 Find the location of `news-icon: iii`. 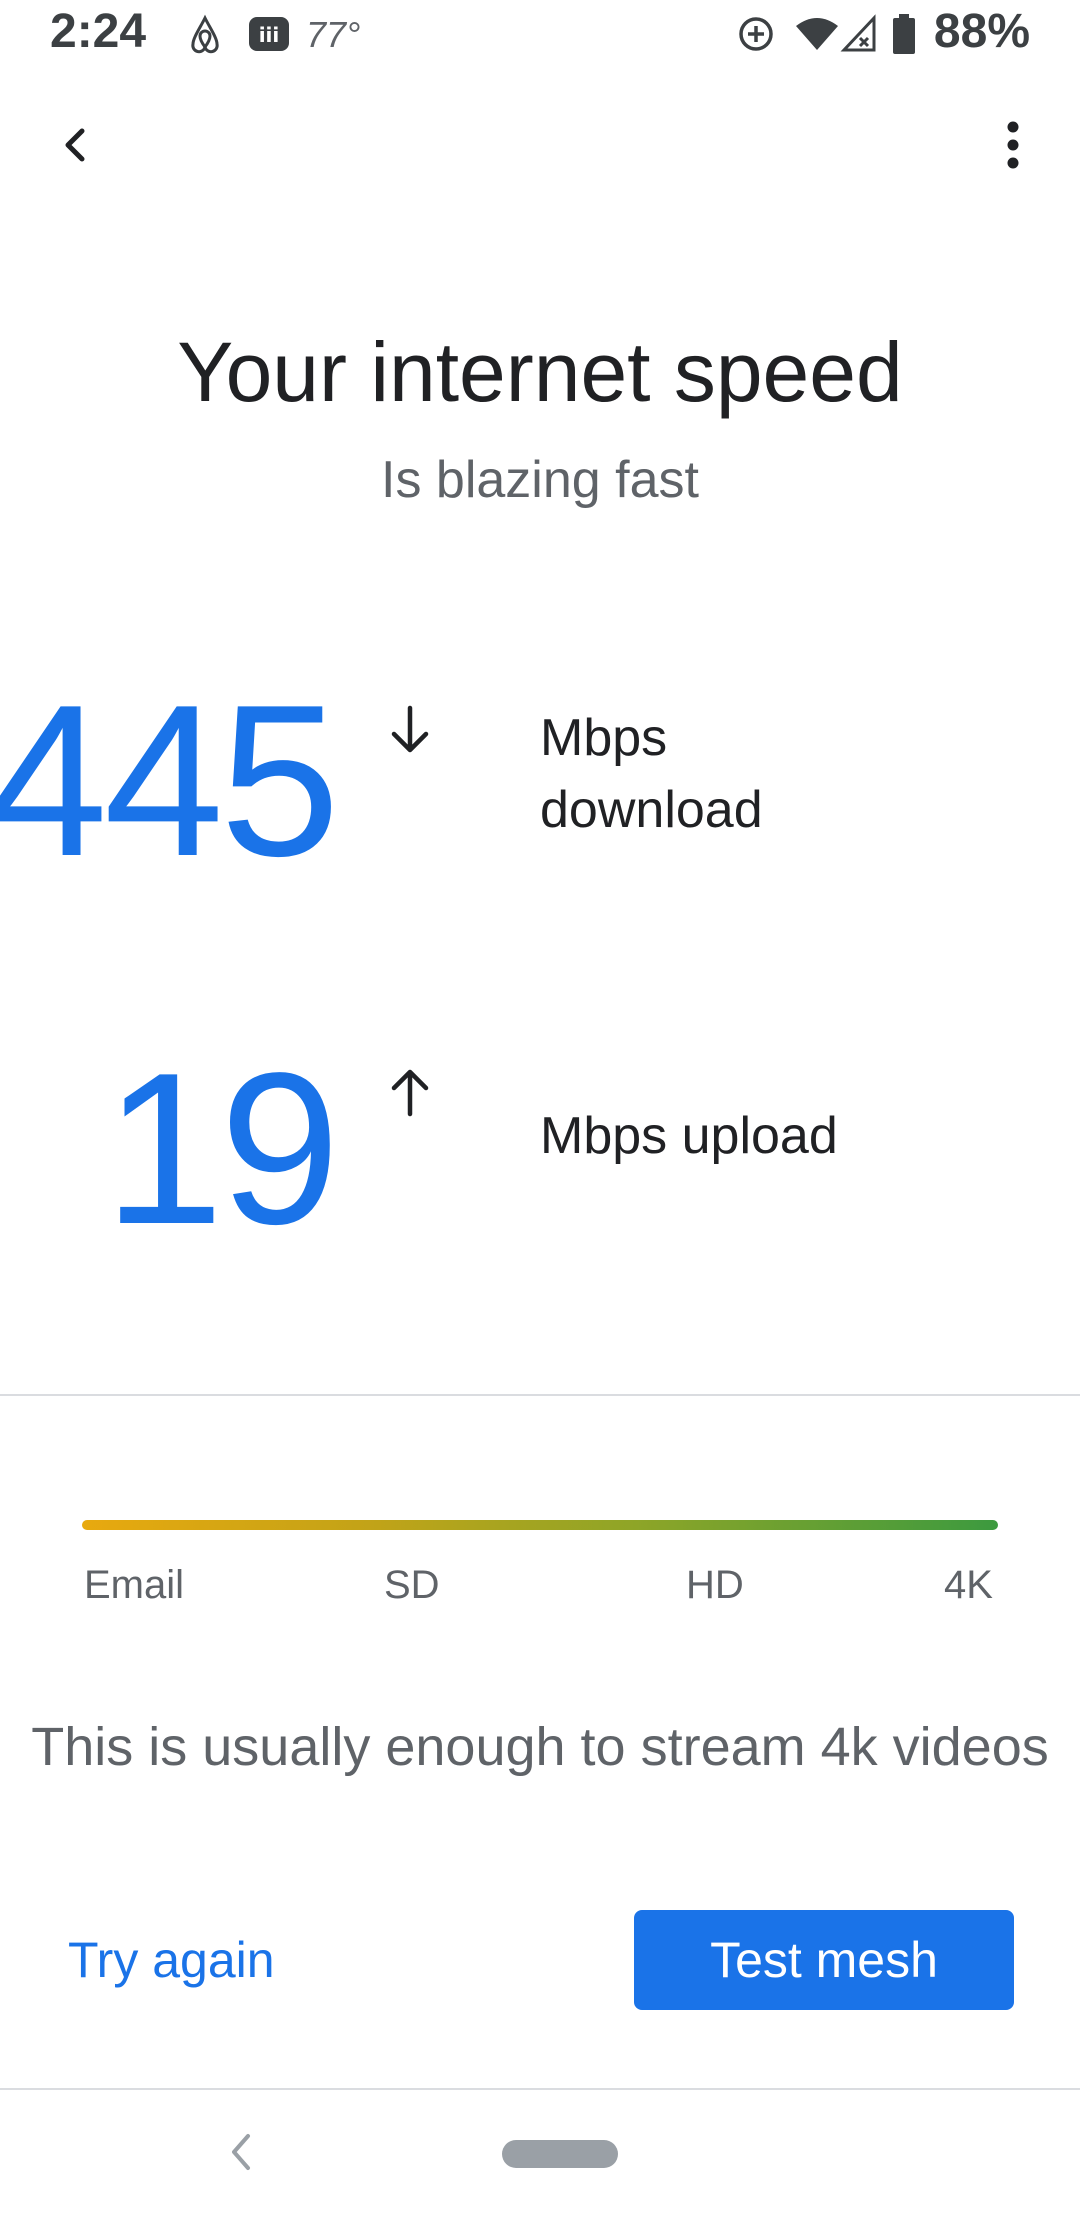

news-icon: iii is located at coordinates (269, 34).